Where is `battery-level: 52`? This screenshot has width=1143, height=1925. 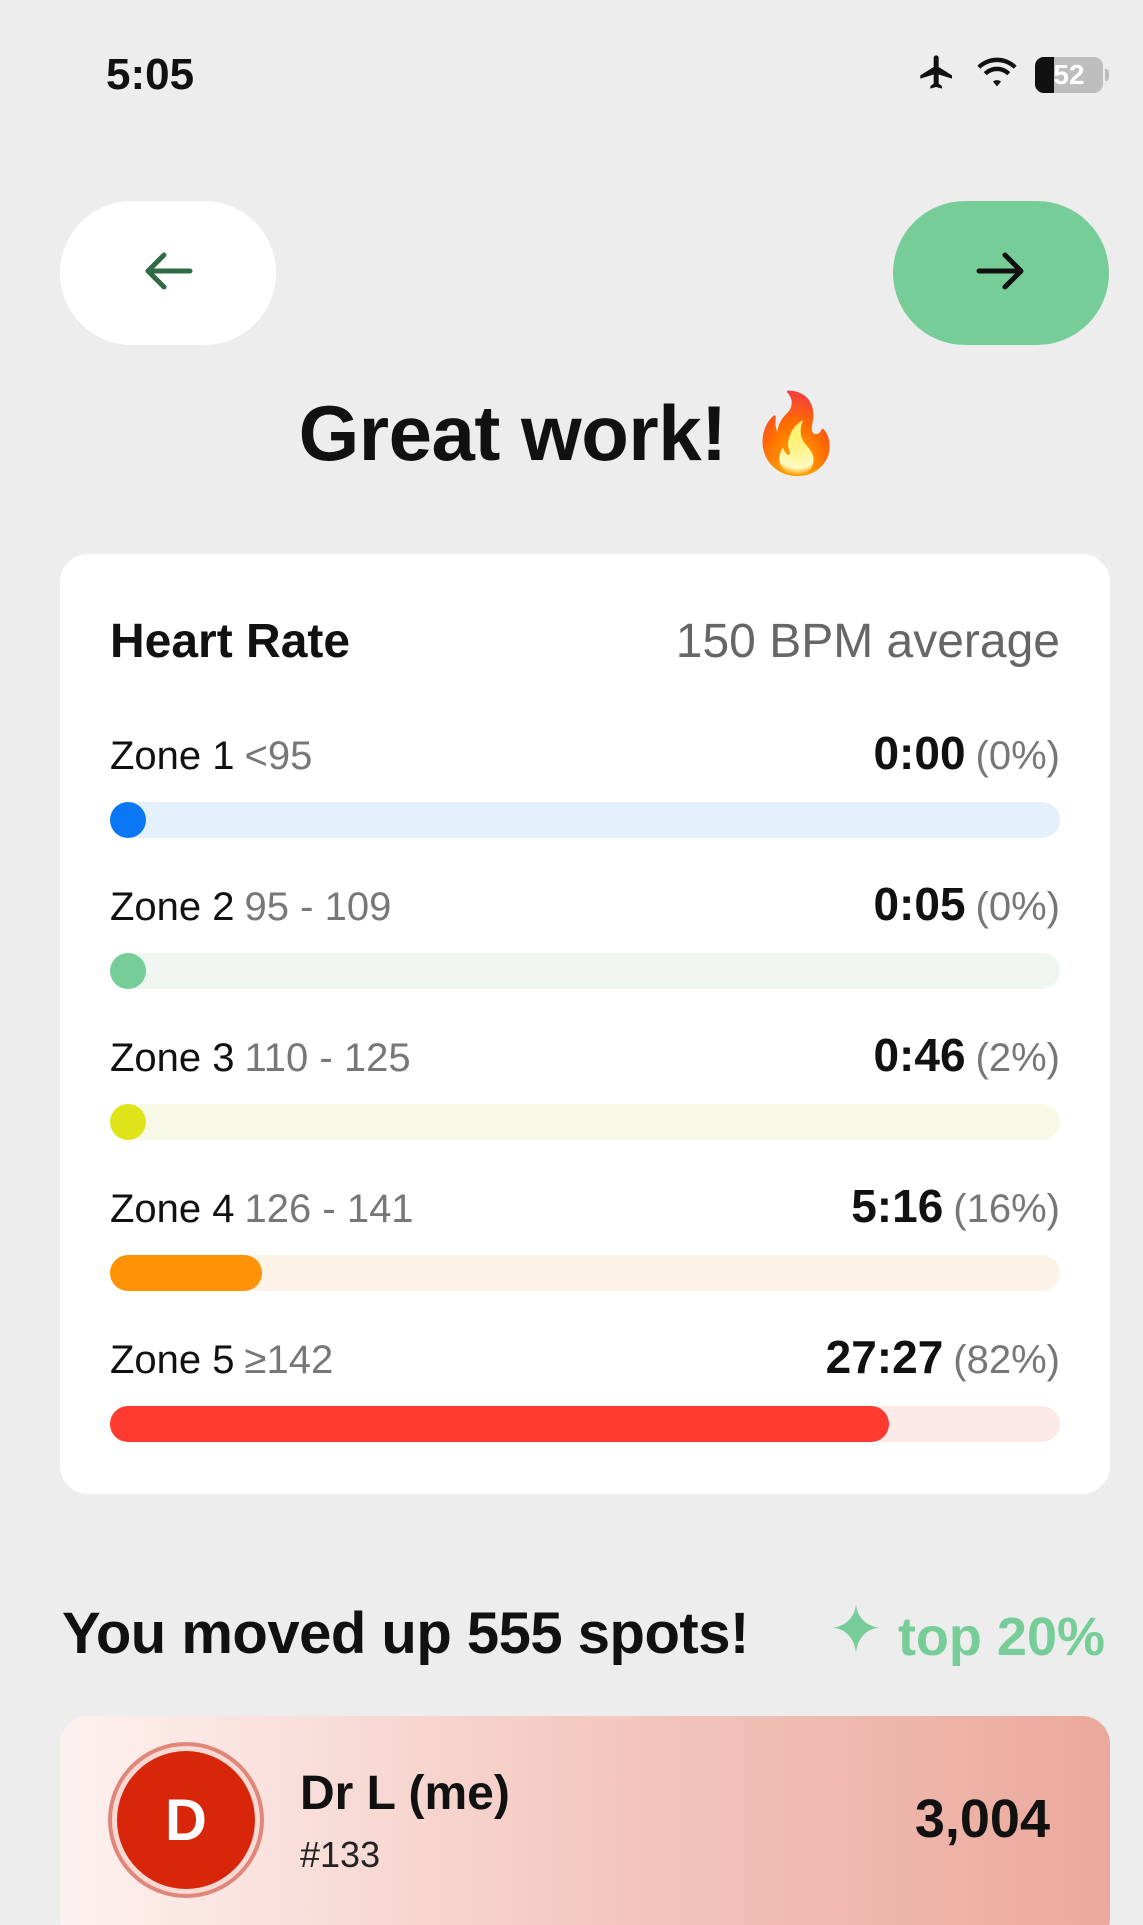
battery-level: 52 is located at coordinates (1069, 74).